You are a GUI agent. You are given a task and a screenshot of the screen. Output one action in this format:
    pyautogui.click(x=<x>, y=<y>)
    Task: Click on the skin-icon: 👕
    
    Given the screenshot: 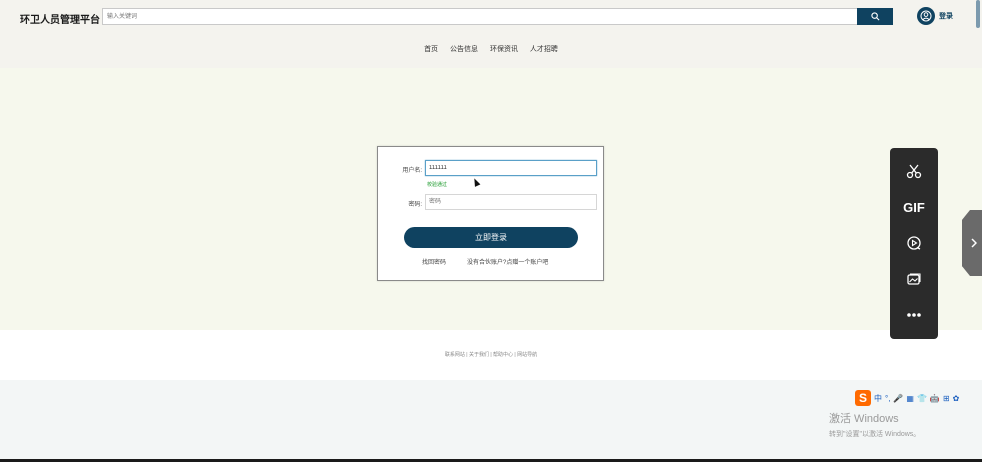 What is the action you would take?
    pyautogui.click(x=922, y=398)
    